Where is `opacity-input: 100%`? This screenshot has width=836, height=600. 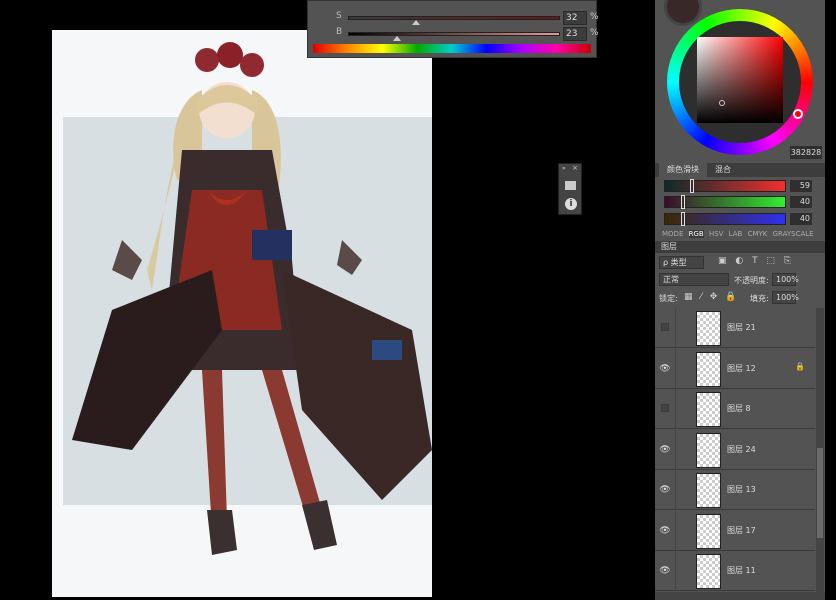 opacity-input: 100% is located at coordinates (785, 279).